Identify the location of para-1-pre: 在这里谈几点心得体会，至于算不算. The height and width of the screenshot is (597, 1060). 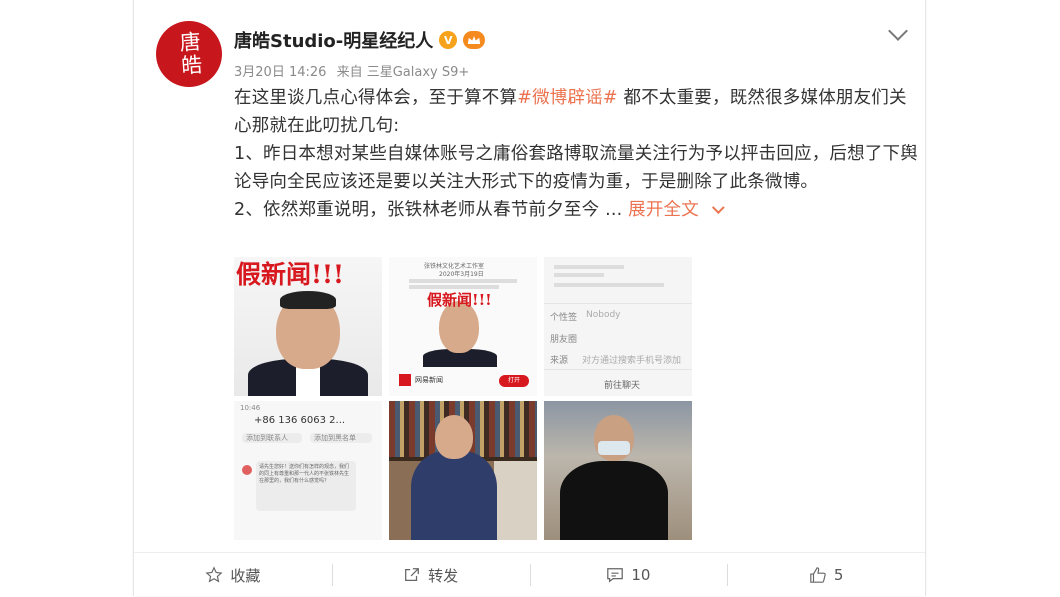
(376, 98).